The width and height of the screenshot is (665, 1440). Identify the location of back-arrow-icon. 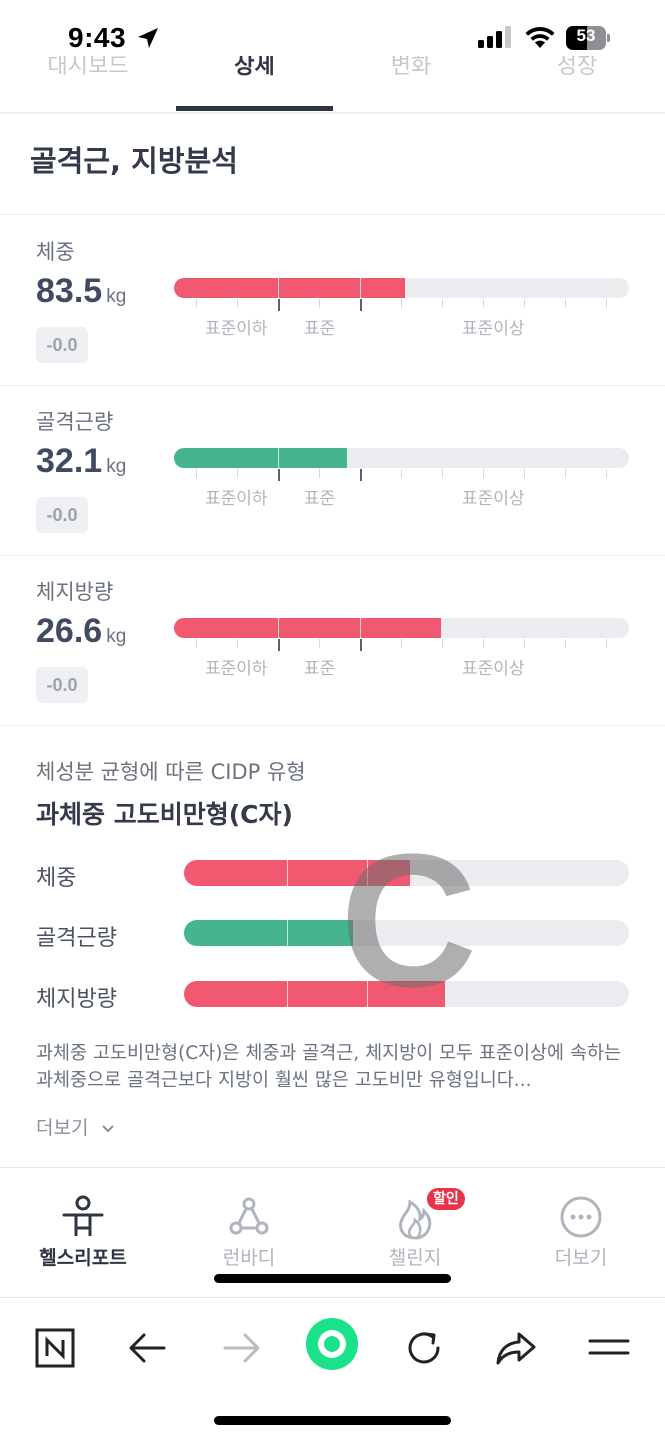
(147, 1348).